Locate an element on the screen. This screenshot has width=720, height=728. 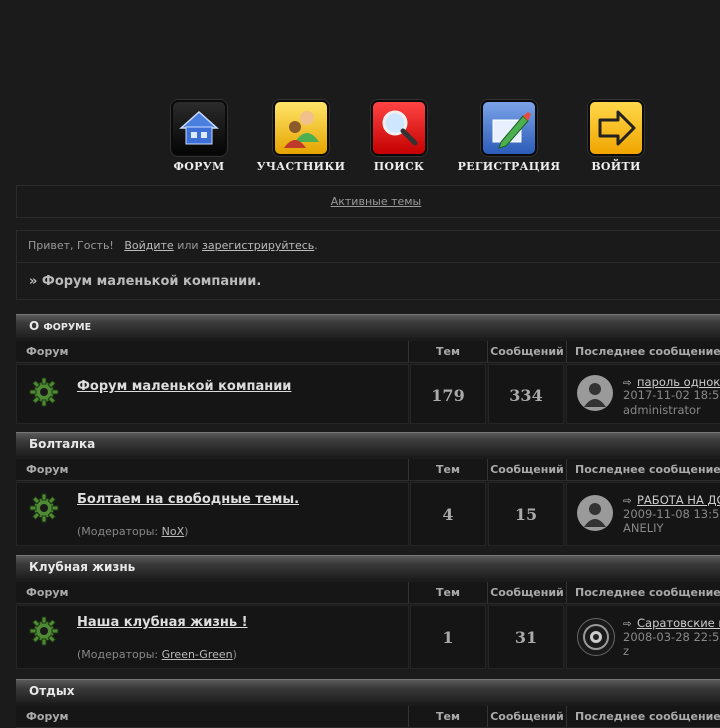
active-topics-bar: Активные темы is located at coordinates (368, 201).